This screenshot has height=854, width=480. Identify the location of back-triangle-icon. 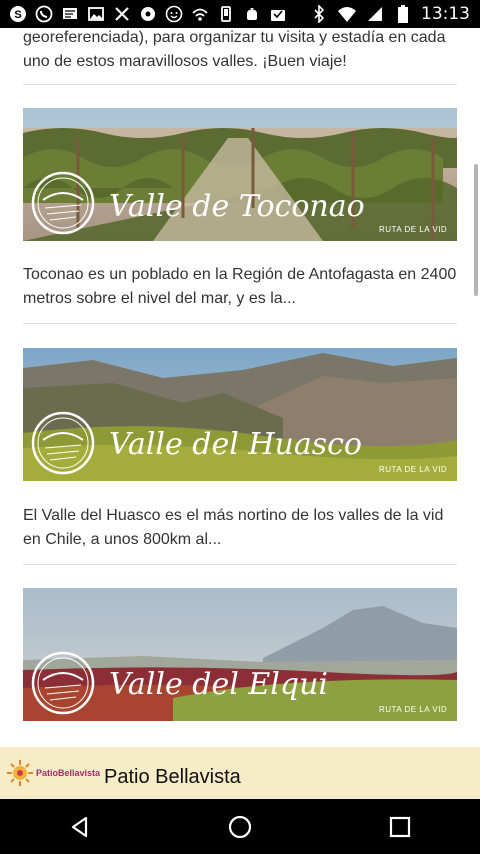
(79, 826).